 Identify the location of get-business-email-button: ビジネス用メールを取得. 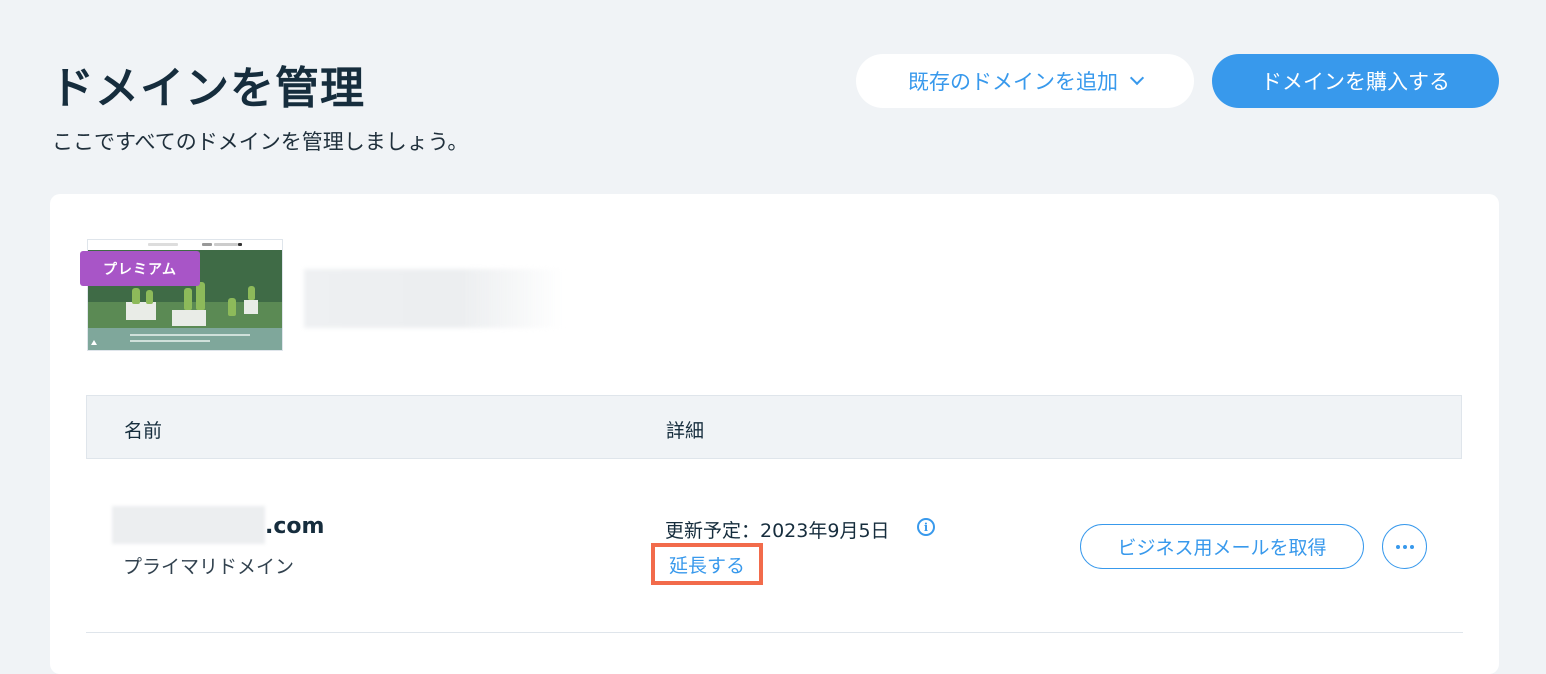
(1222, 546).